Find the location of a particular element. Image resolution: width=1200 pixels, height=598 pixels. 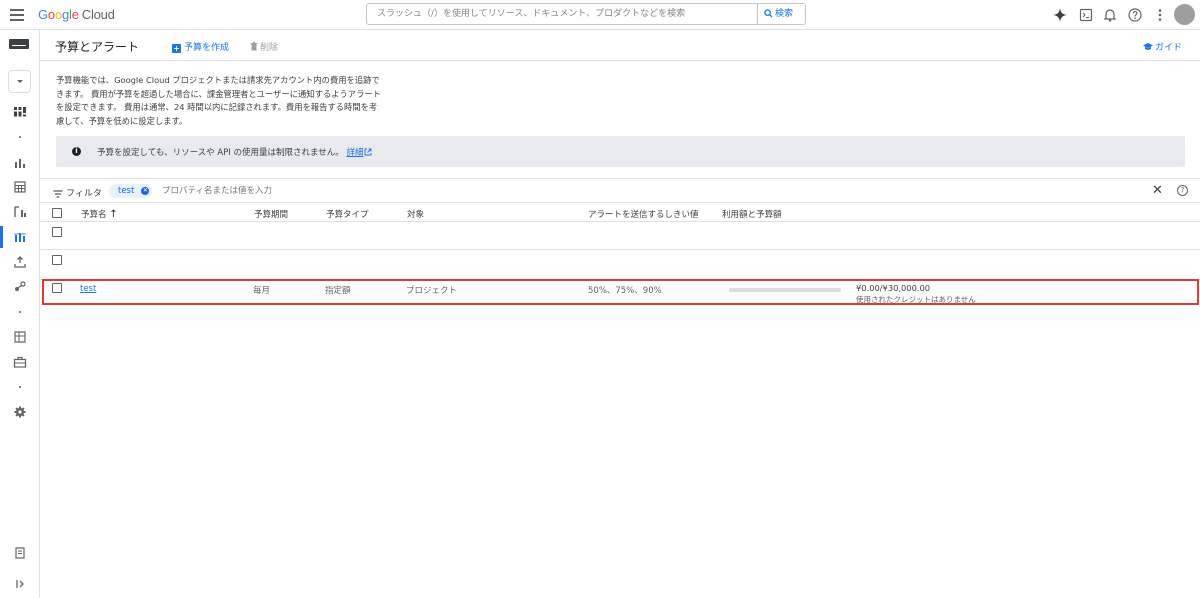

dashboard-icon is located at coordinates (20, 112).